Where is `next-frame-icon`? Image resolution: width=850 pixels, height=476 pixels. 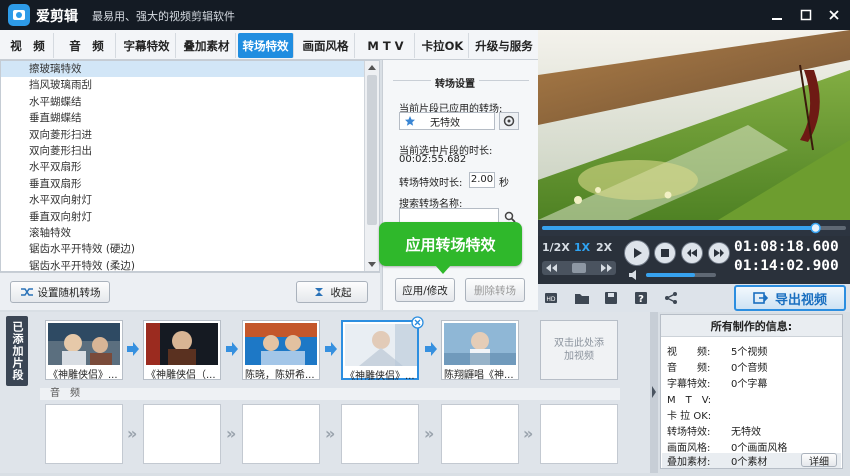 next-frame-icon is located at coordinates (719, 253).